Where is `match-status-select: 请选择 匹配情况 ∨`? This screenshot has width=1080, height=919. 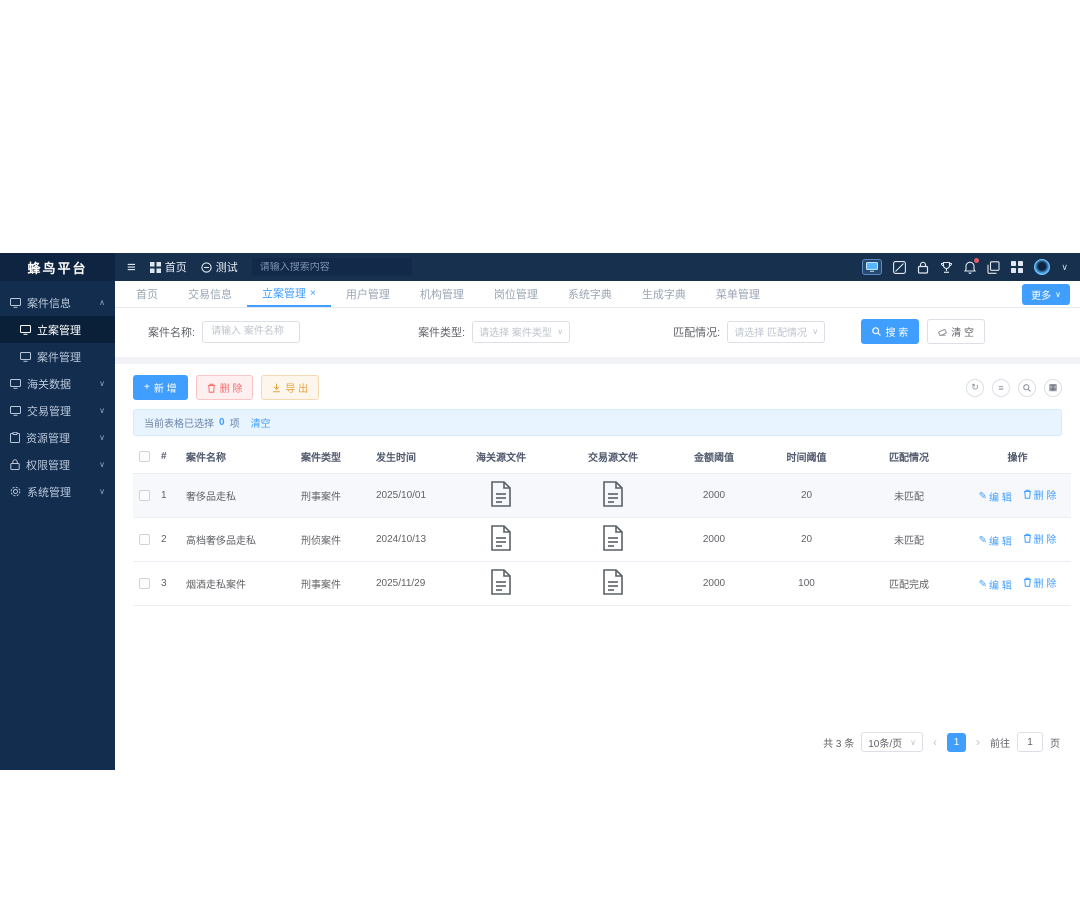
match-status-select: 请选择 匹配情况 ∨ is located at coordinates (776, 331).